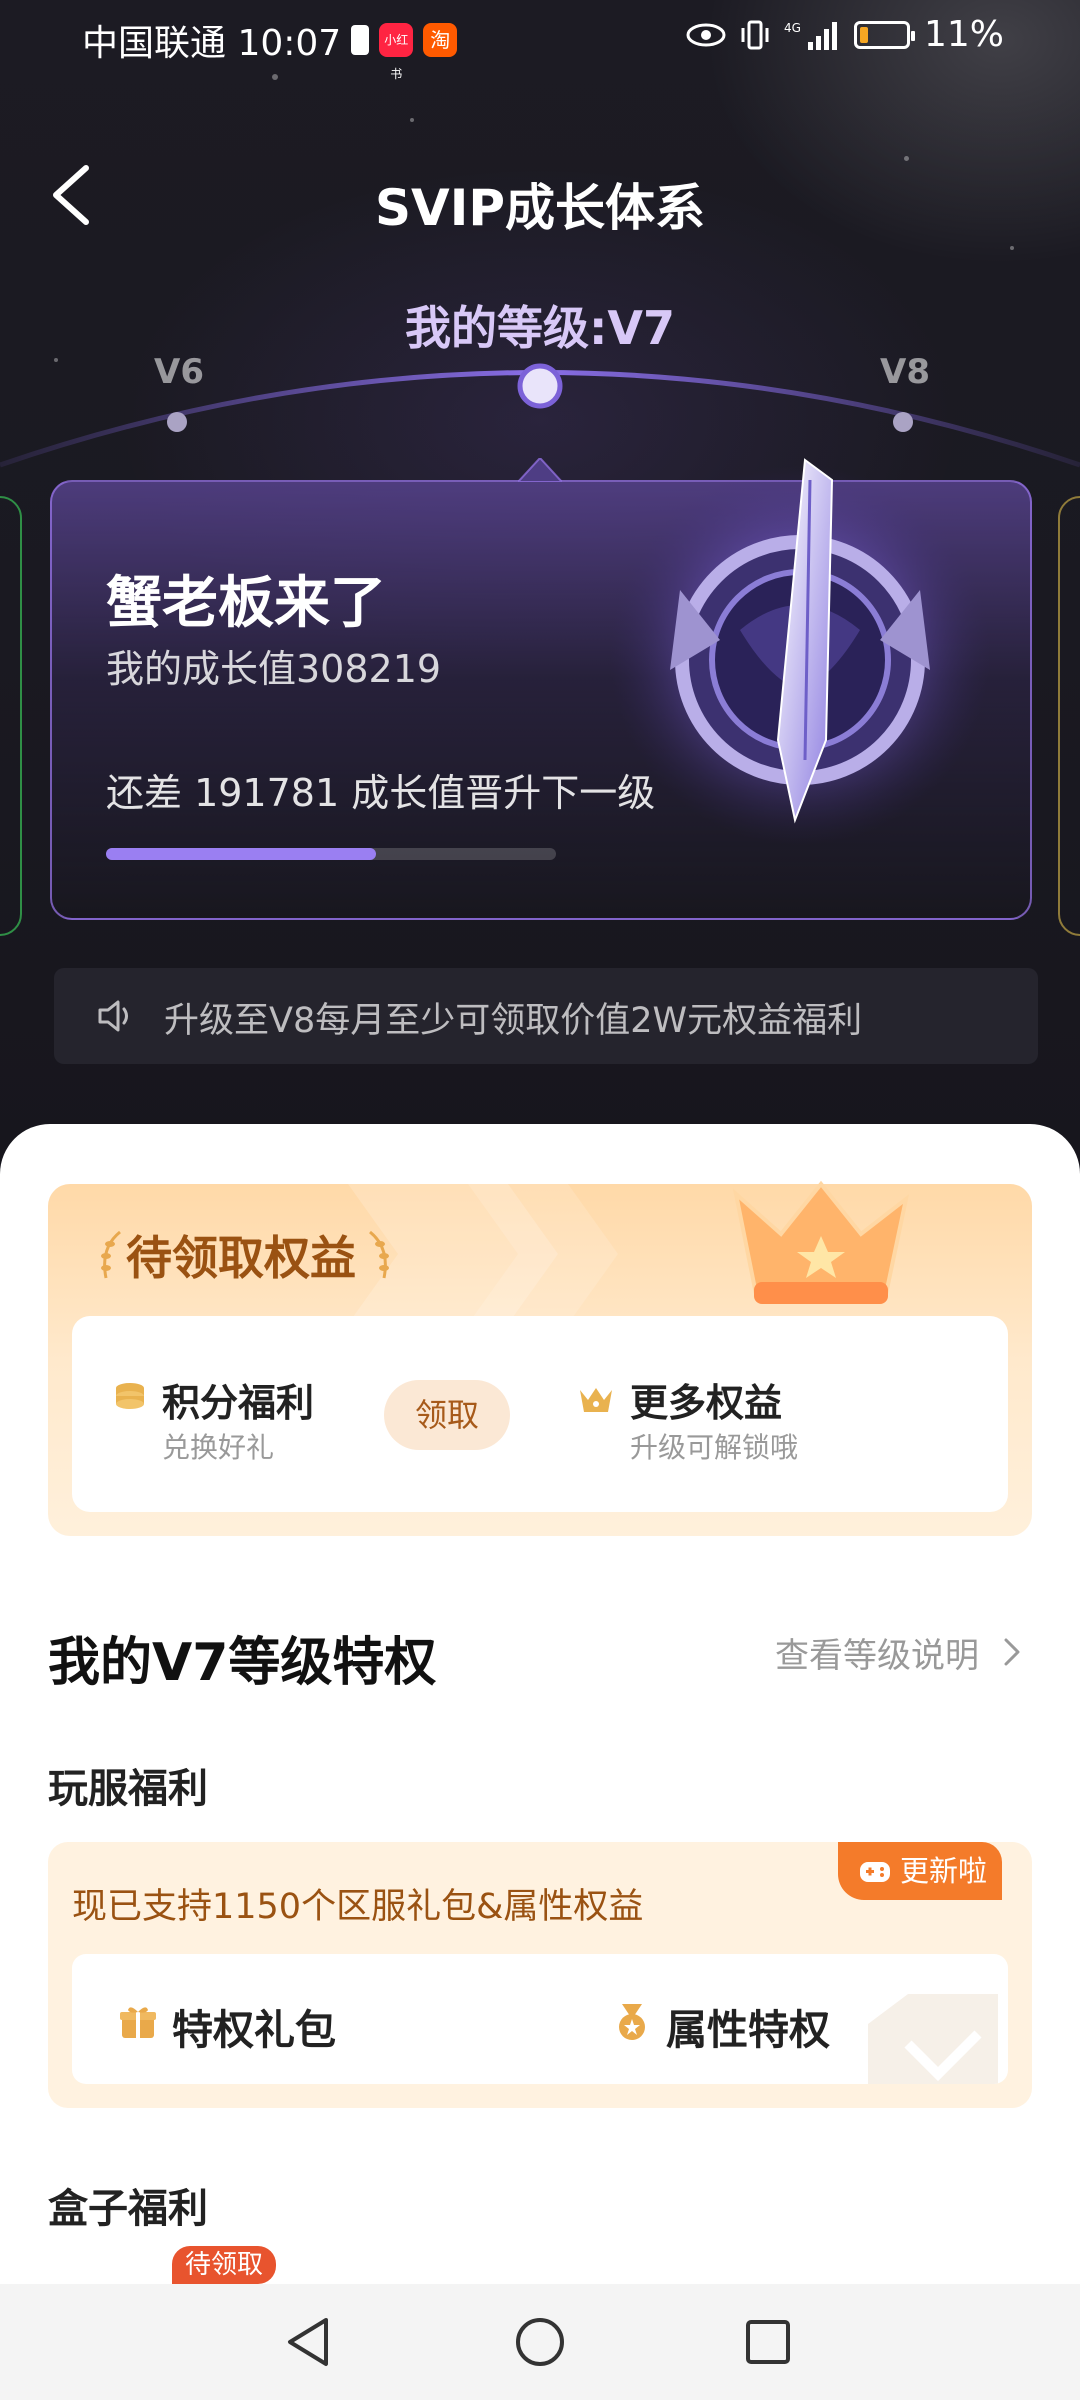 Image resolution: width=1080 pixels, height=2400 pixels. What do you see at coordinates (381, 793) in the screenshot?
I see `growth-diff-text: 还差 191781 成长值晋升下一级` at bounding box center [381, 793].